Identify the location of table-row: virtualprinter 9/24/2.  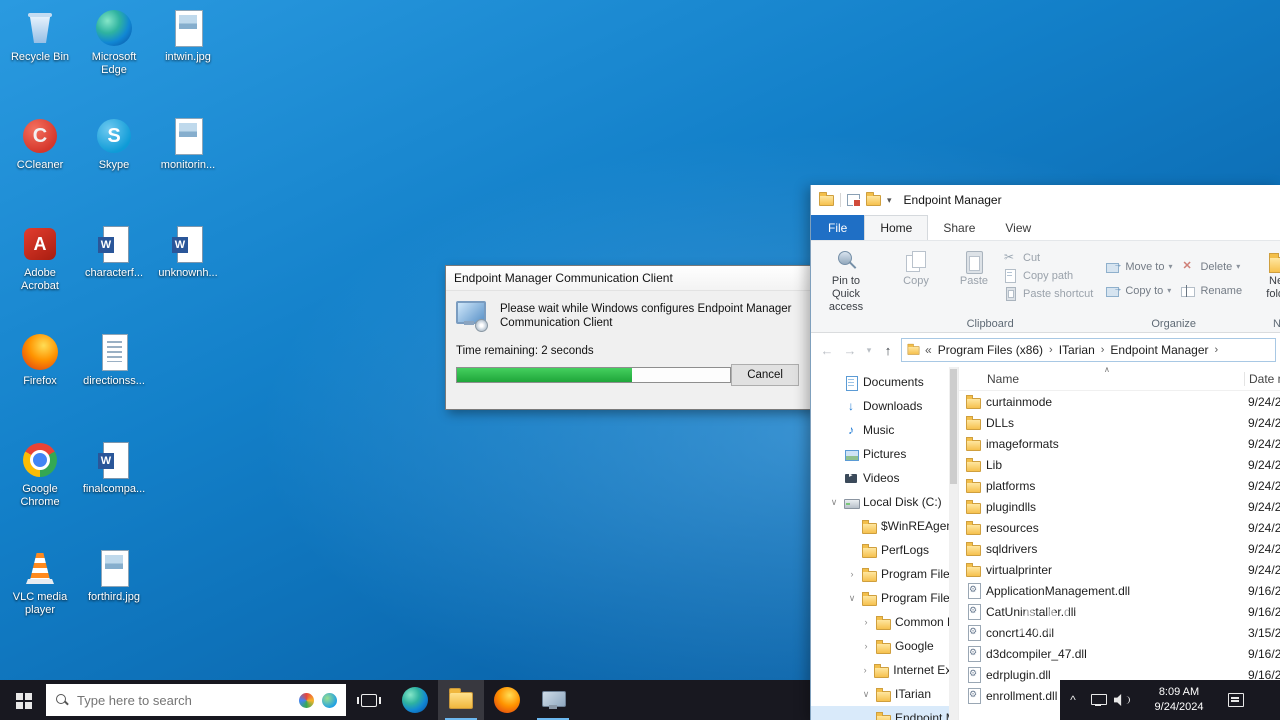
(1119, 569).